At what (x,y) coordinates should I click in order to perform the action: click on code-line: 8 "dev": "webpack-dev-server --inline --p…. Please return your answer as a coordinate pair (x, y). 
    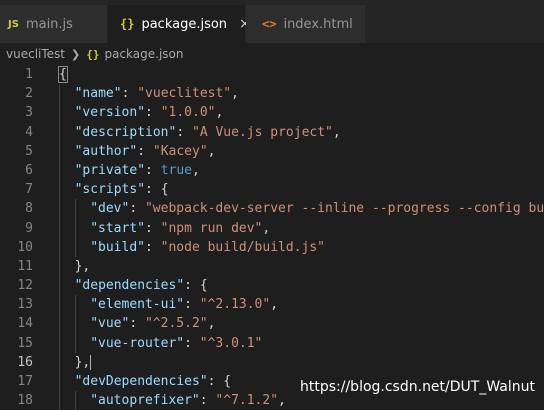
    Looking at the image, I should click on (272, 209).